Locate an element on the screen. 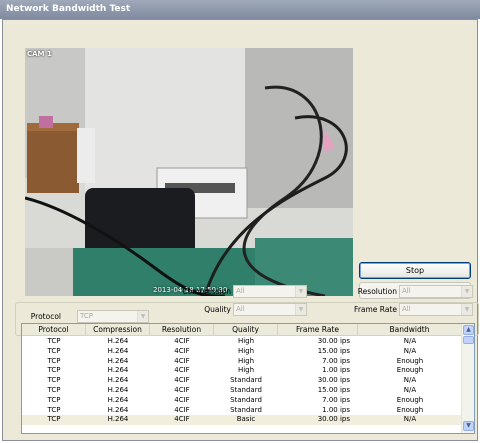 The height and width of the screenshot is (443, 480). protocol-select: TCP ▼ is located at coordinates (113, 316).